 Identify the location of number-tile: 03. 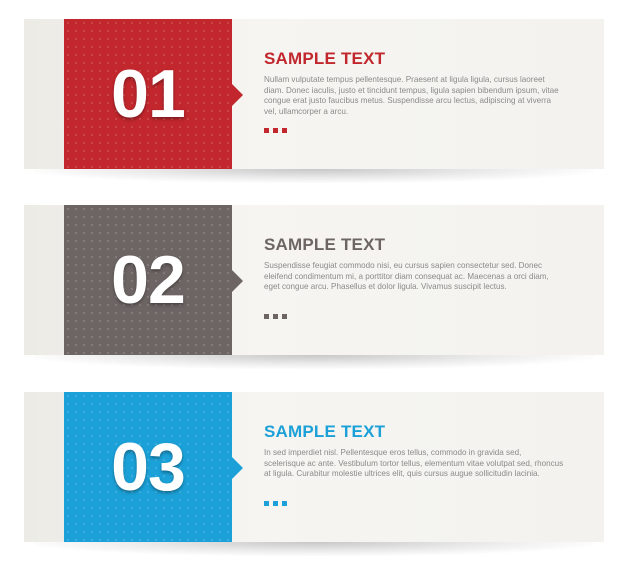
(153, 467).